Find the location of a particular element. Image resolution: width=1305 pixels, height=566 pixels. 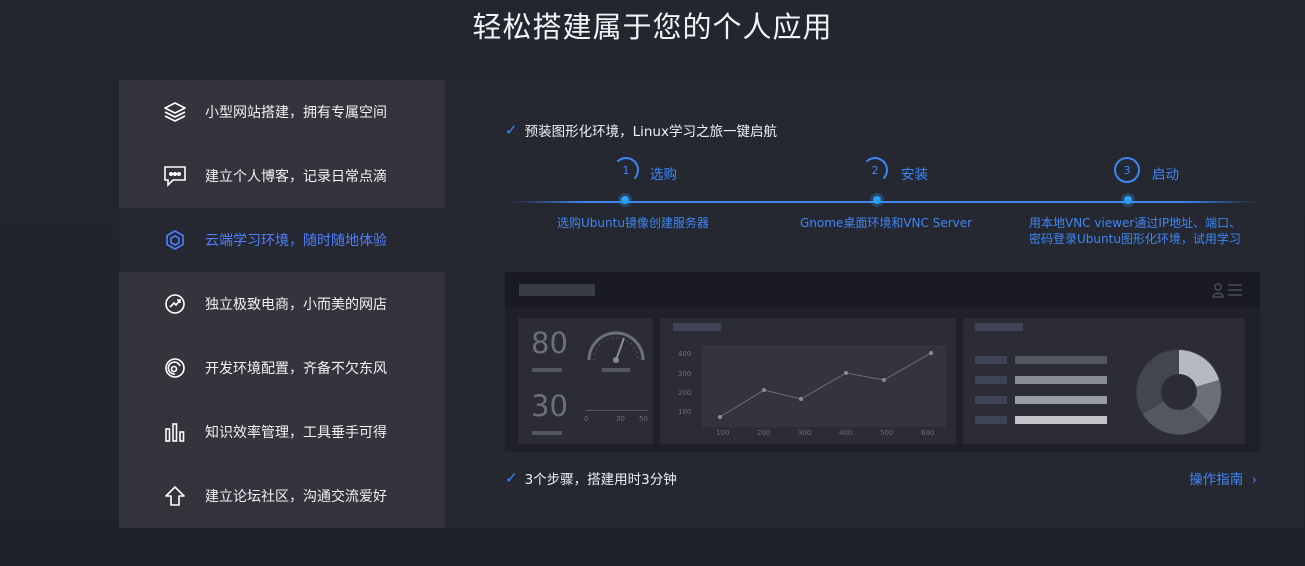

step-2-number: 2 is located at coordinates (875, 170).